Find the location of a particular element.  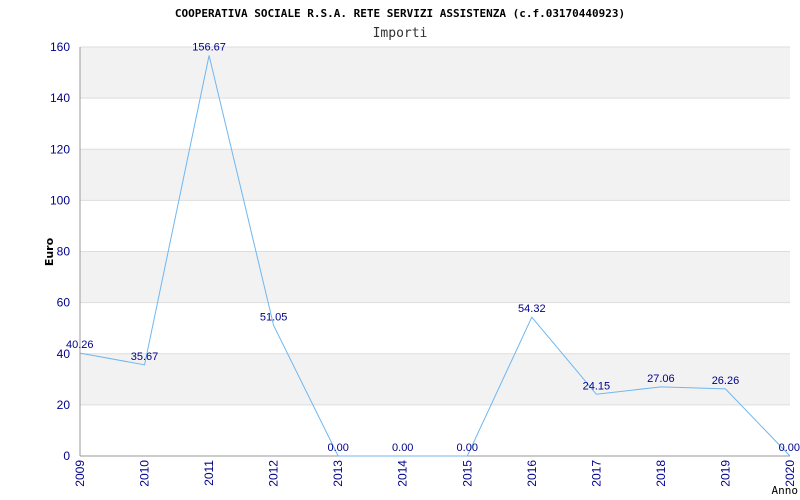

y-tick-label: 0 is located at coordinates (66, 456).